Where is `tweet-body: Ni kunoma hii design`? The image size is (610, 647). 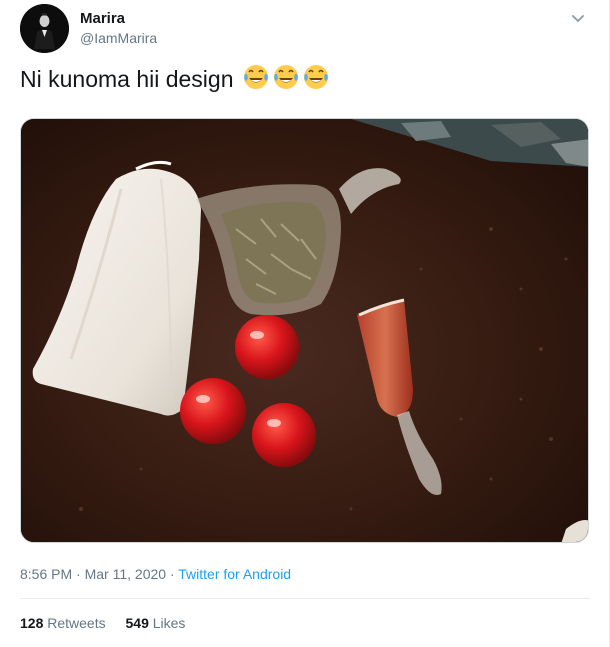 tweet-body: Ni kunoma hii design is located at coordinates (127, 79).